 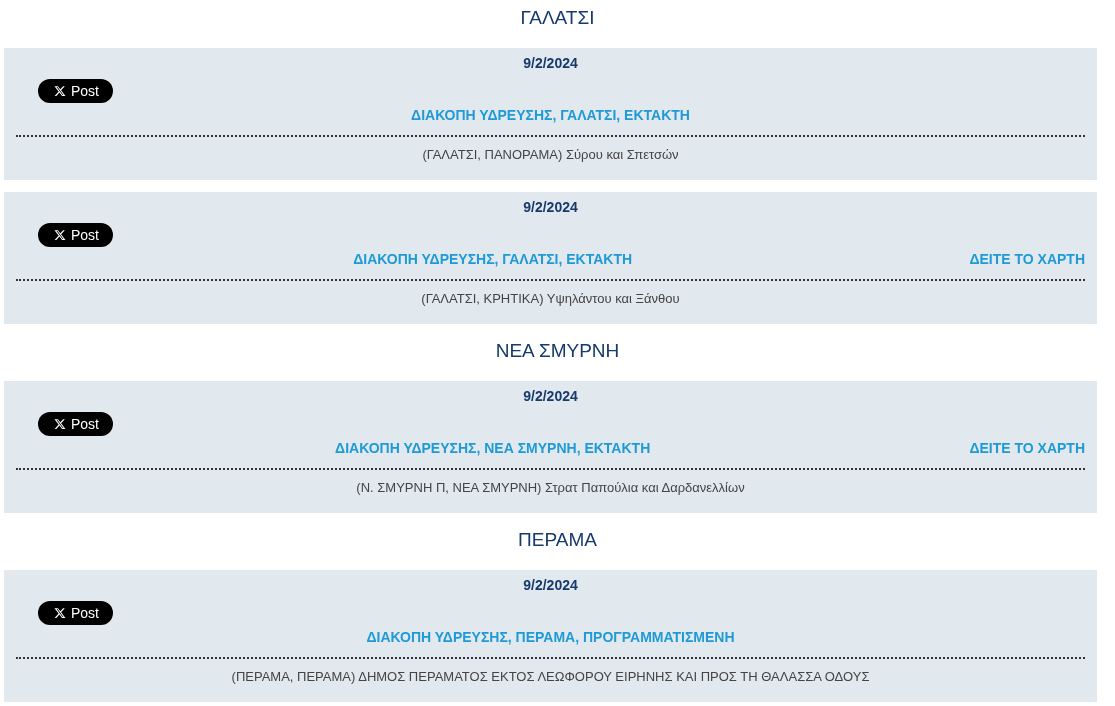 What do you see at coordinates (550, 488) in the screenshot?
I see `notice-address: (Ν. ΣΜΥΡΝΗ Π, ΝΕΑ ΣΜΥΡΝΗ) Στρατ Παπούλια και Δαρδανελλίων` at bounding box center [550, 488].